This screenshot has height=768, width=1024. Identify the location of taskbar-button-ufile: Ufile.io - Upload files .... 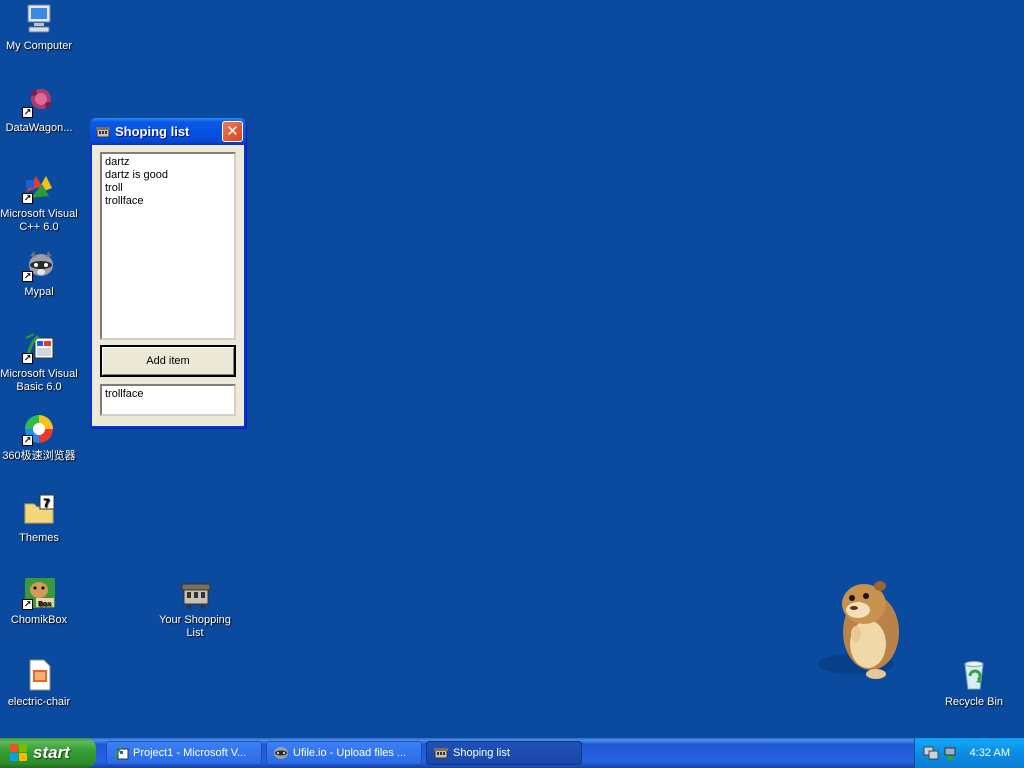
(344, 753).